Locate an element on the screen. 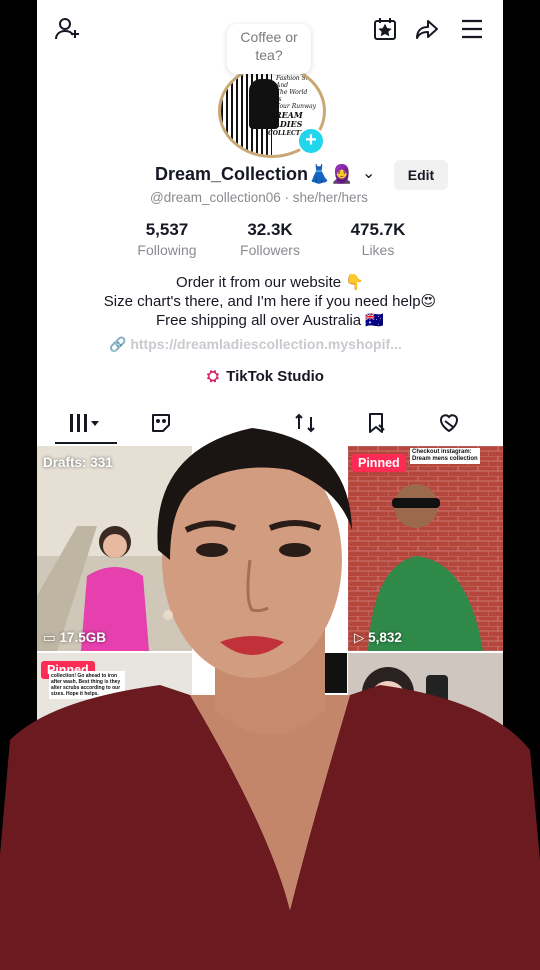 The image size is (540, 970). bio-line: Order it from our website 👇 is located at coordinates (270, 282).